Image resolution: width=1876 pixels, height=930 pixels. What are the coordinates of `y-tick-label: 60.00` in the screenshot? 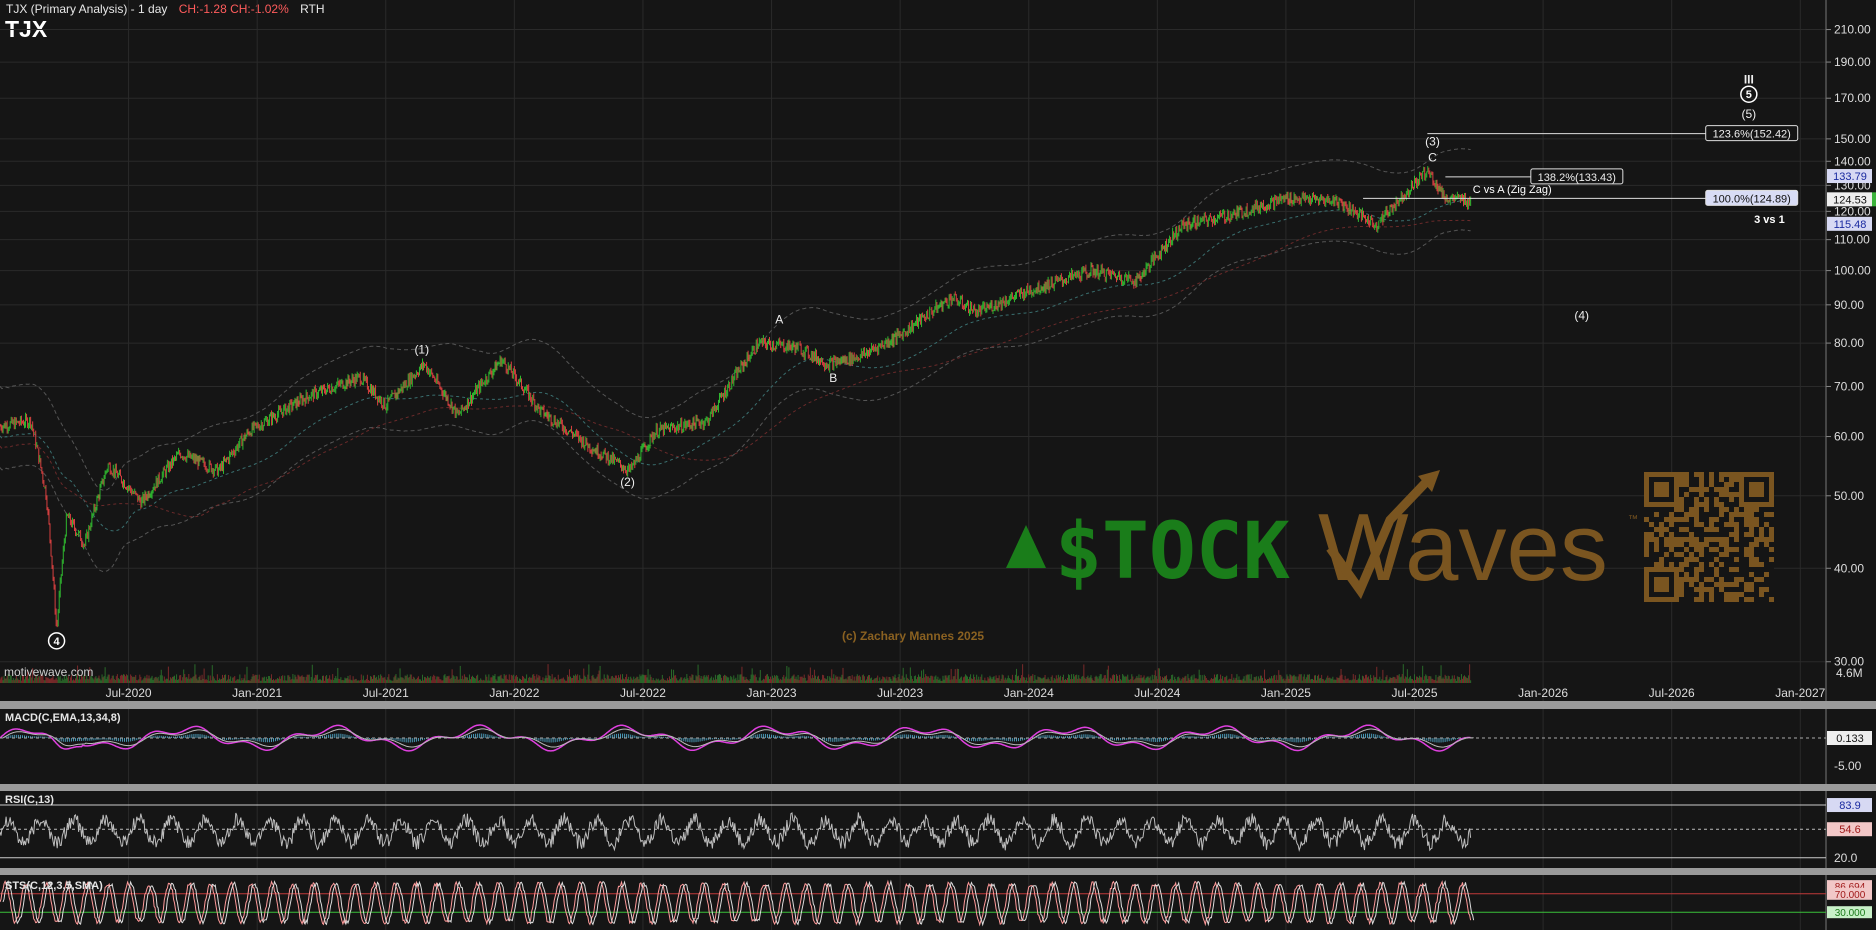 It's located at (1849, 437).